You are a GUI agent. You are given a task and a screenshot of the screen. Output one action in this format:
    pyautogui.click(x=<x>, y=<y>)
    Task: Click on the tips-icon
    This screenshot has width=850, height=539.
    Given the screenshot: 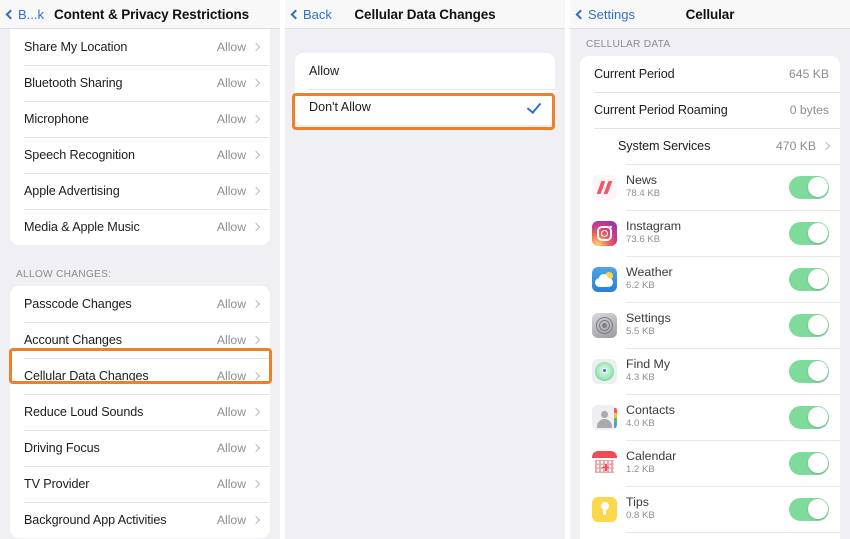 What is the action you would take?
    pyautogui.click(x=604, y=509)
    